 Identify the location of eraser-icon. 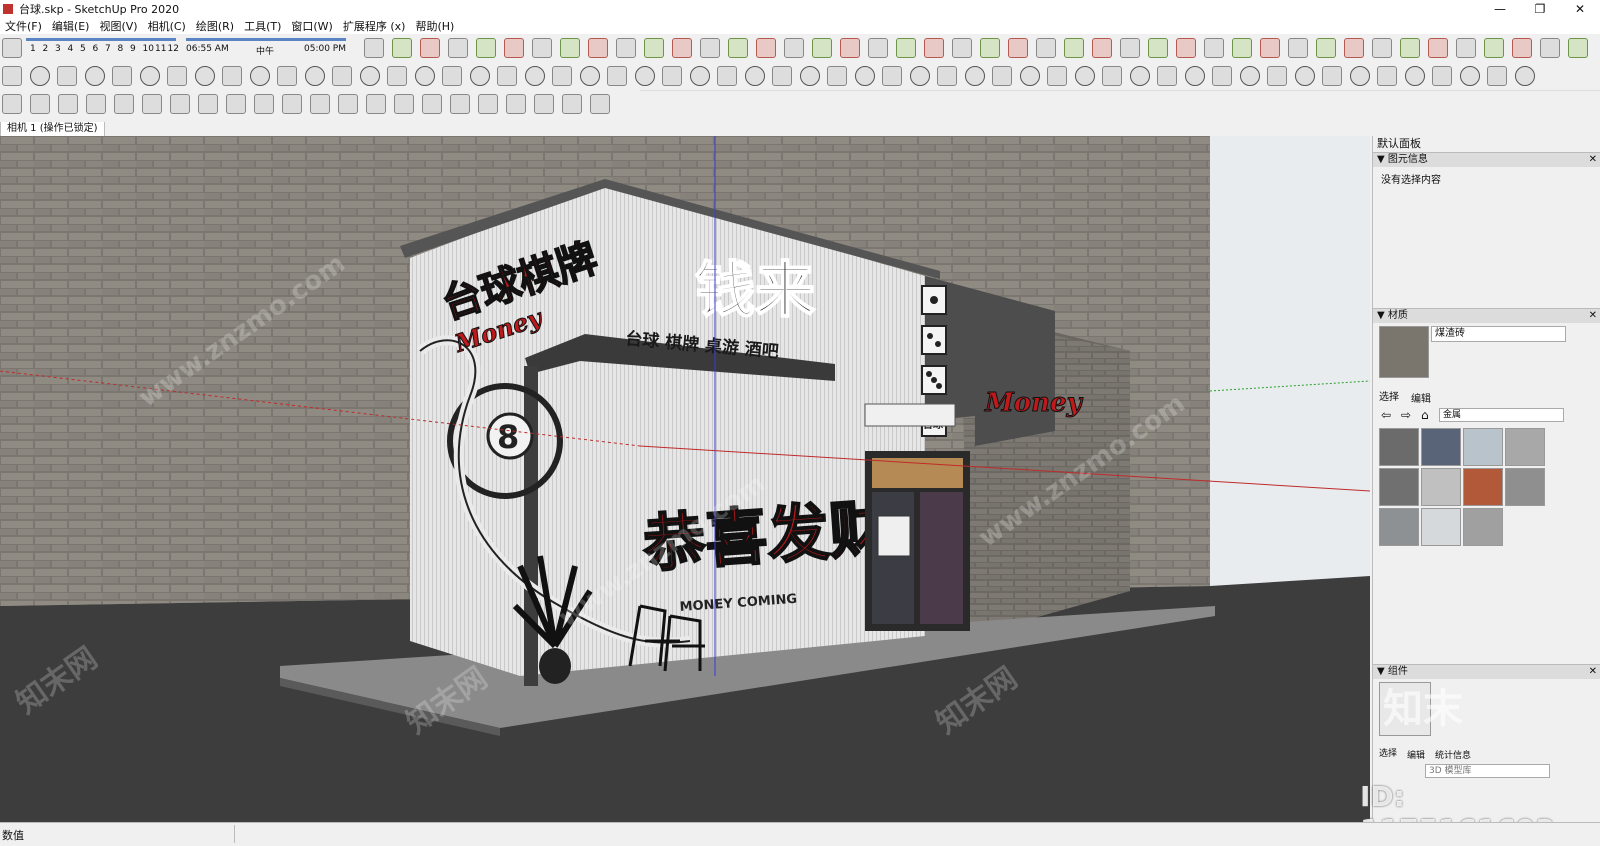
(12, 48).